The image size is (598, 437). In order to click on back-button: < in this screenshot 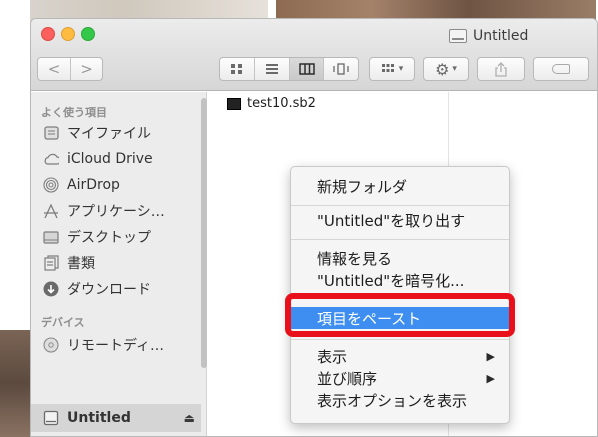, I will do `click(54, 69)`.